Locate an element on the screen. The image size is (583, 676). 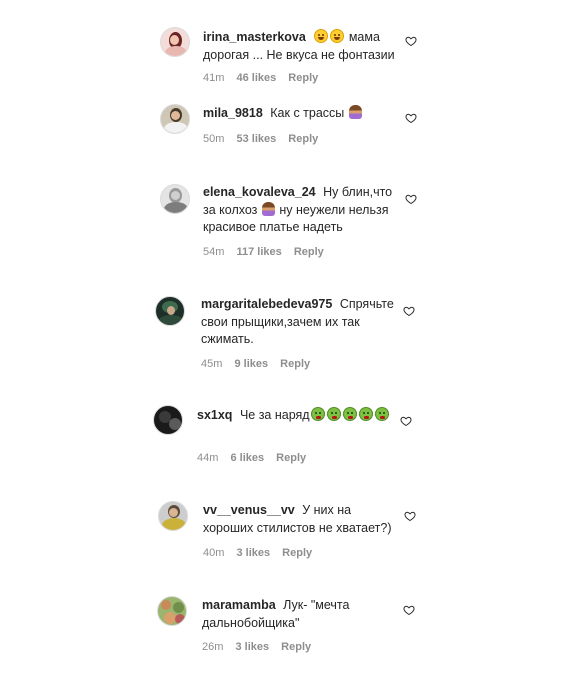
comment-body: maramamba Лук- "мечта дальнобойщика" is located at coordinates (302, 614).